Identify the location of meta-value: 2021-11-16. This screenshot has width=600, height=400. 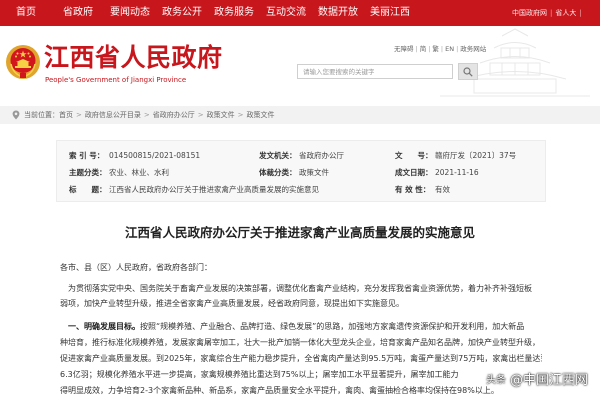
(457, 172).